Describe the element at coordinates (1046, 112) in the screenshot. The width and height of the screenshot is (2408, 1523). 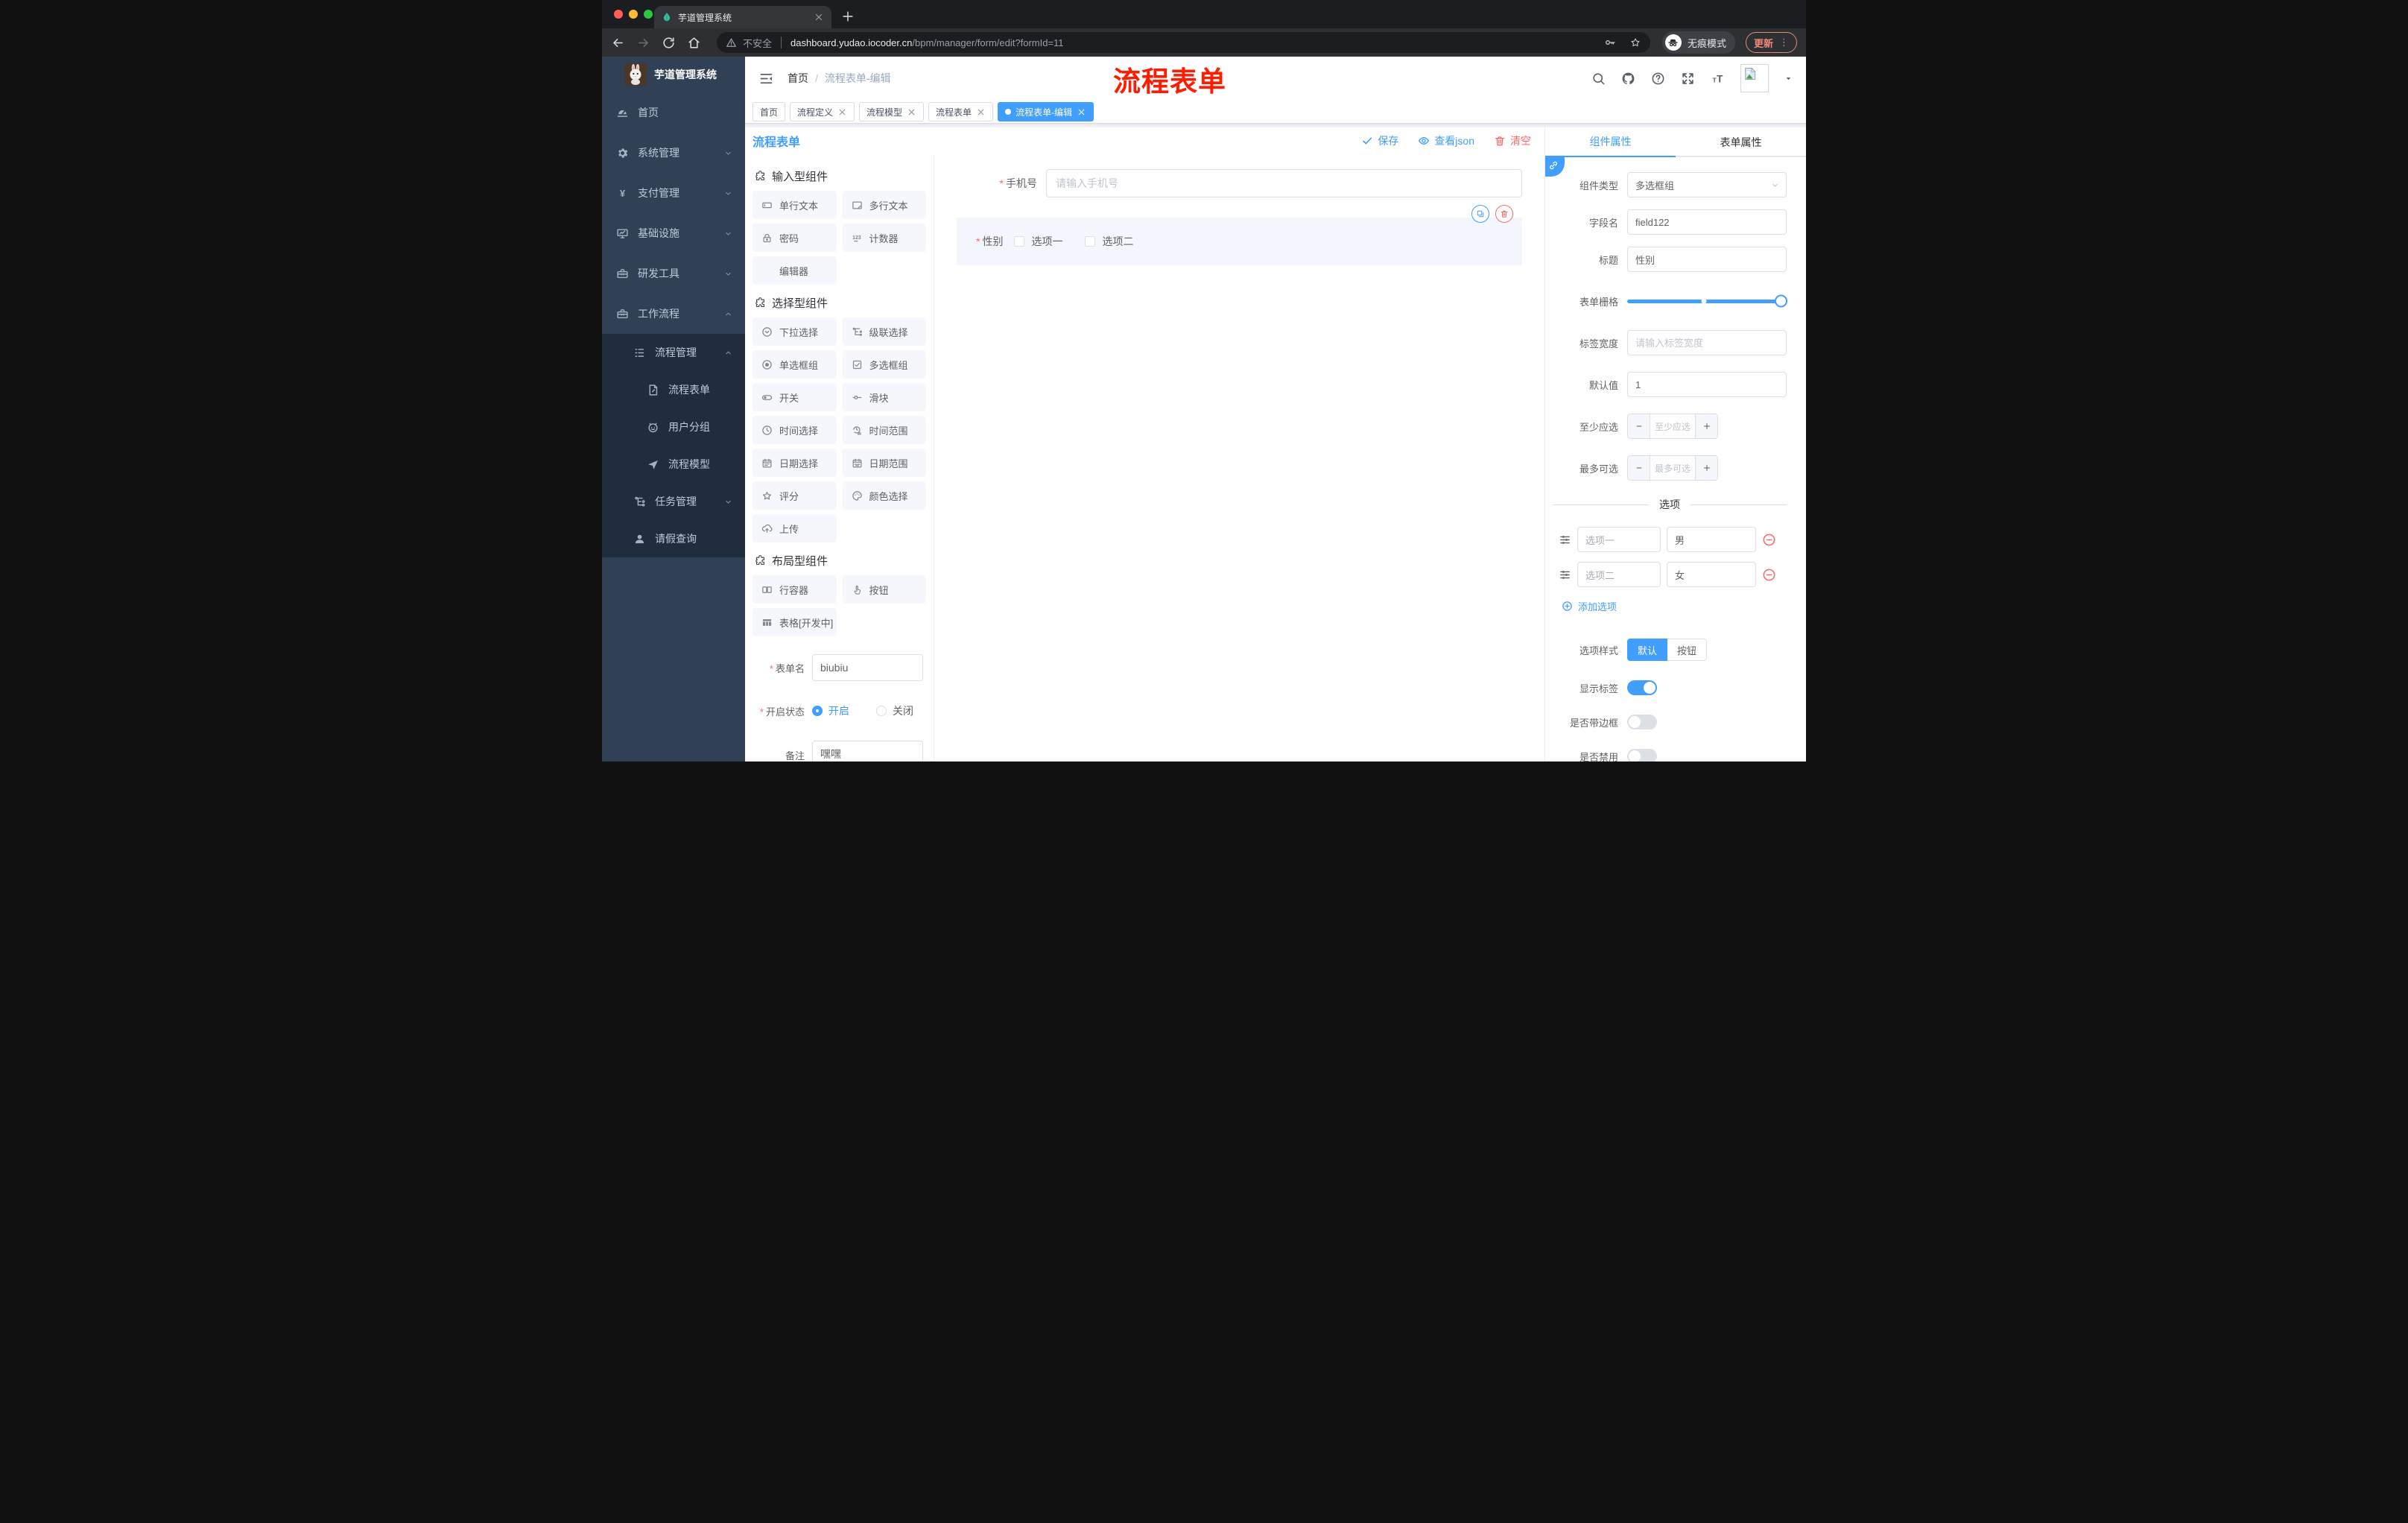
I see `page-tag-form-edit: 流程表单-编辑` at that location.